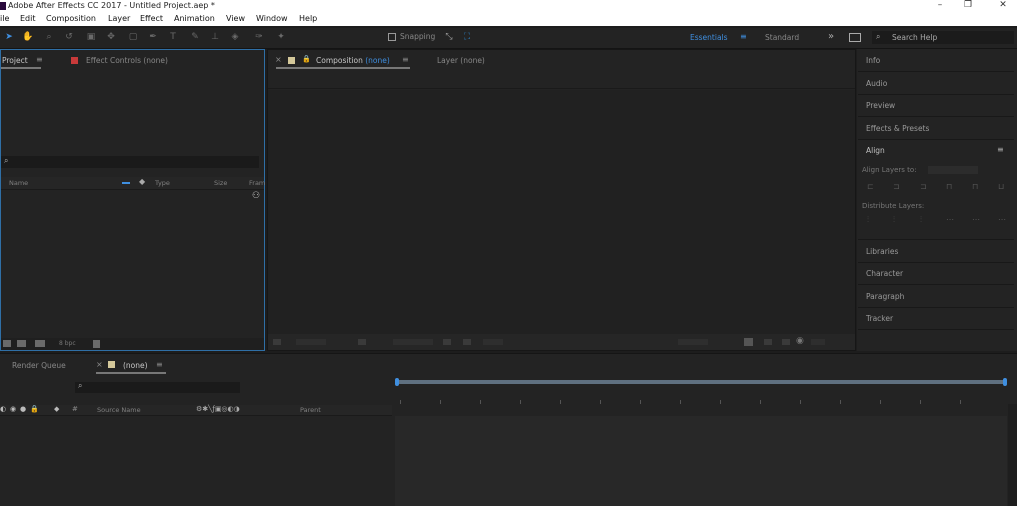  Describe the element at coordinates (27, 37) in the screenshot. I see `hand-tool-icon: ✋` at that location.